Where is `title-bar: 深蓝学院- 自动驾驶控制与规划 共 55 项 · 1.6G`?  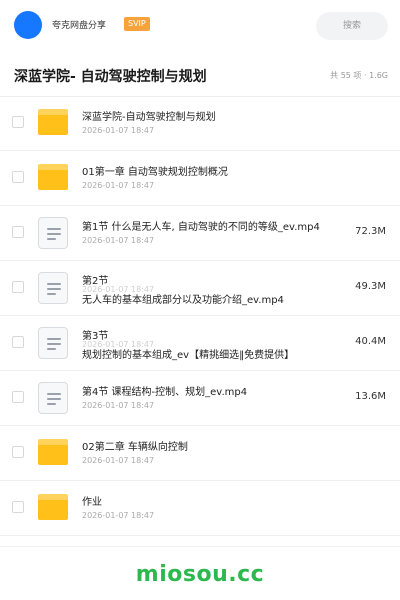
title-bar: 深蓝学院- 自动驾驶控制与规划 共 55 项 · 1.6G is located at coordinates (200, 74).